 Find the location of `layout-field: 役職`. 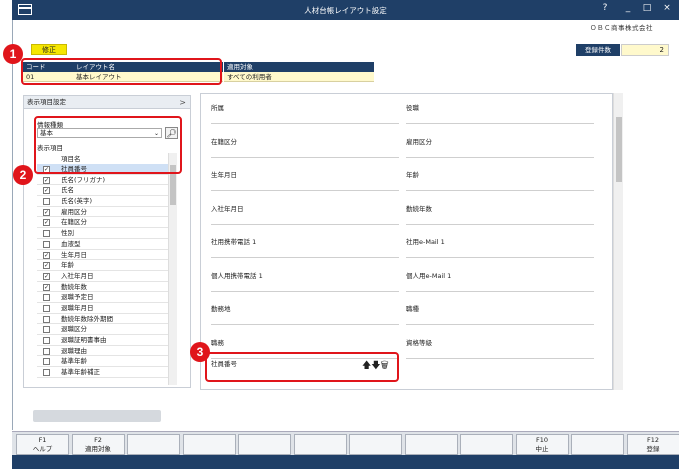

layout-field: 役職 is located at coordinates (500, 109).